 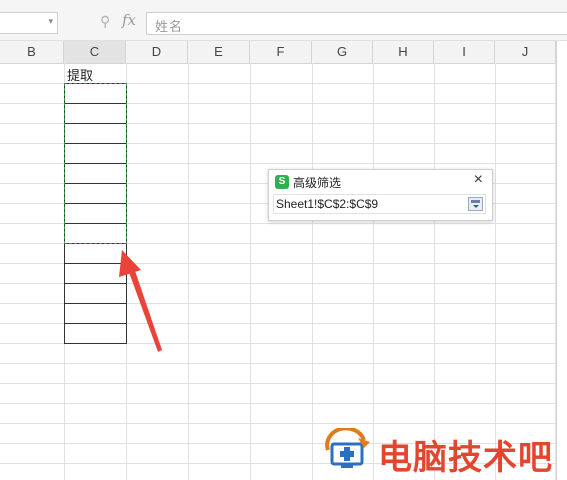 What do you see at coordinates (327, 204) in the screenshot?
I see `range-reference-value: Sheet1!$C$2:$C$9` at bounding box center [327, 204].